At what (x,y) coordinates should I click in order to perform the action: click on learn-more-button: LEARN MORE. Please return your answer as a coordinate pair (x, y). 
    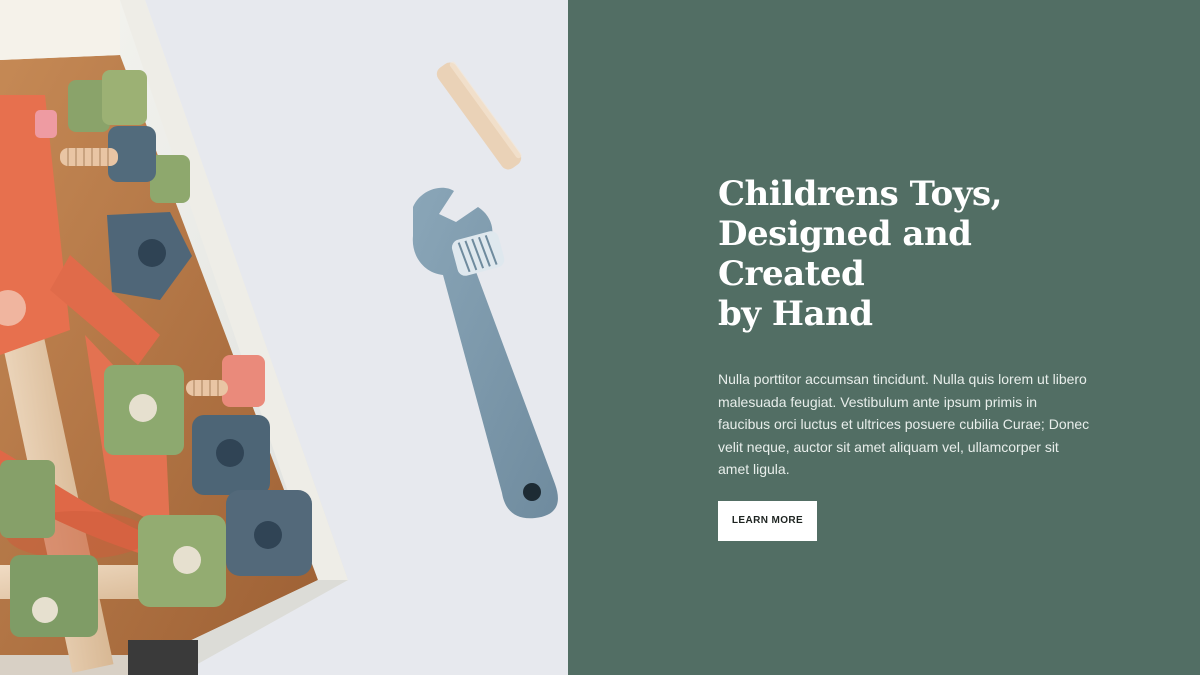
    Looking at the image, I should click on (767, 520).